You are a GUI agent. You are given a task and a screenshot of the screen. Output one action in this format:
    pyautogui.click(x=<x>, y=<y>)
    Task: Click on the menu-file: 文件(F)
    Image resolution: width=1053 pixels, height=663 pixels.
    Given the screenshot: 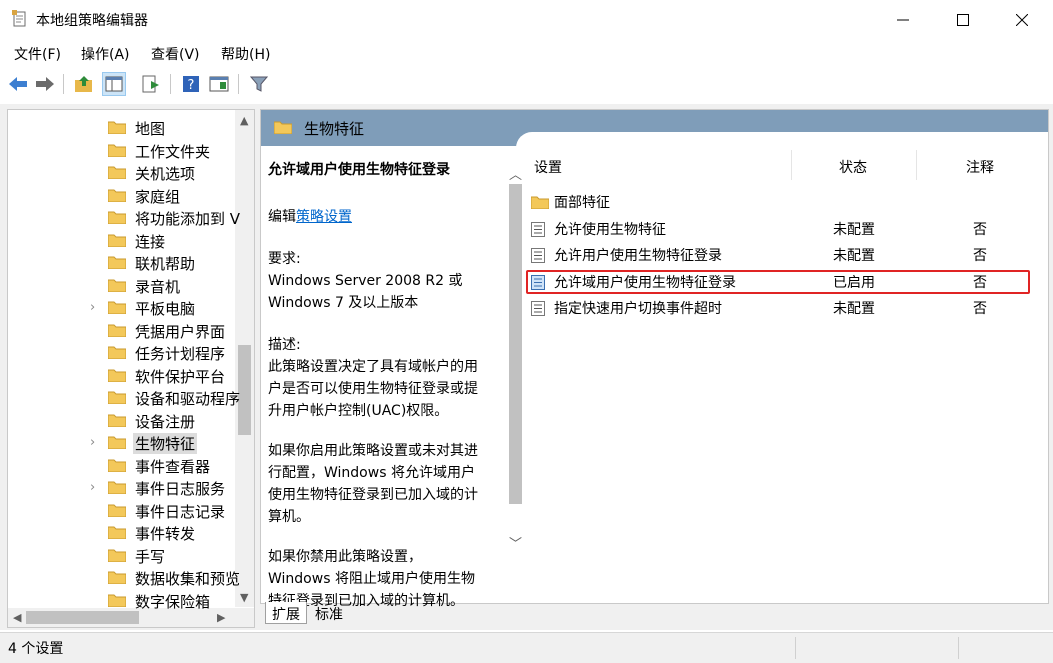 What is the action you would take?
    pyautogui.click(x=37, y=54)
    